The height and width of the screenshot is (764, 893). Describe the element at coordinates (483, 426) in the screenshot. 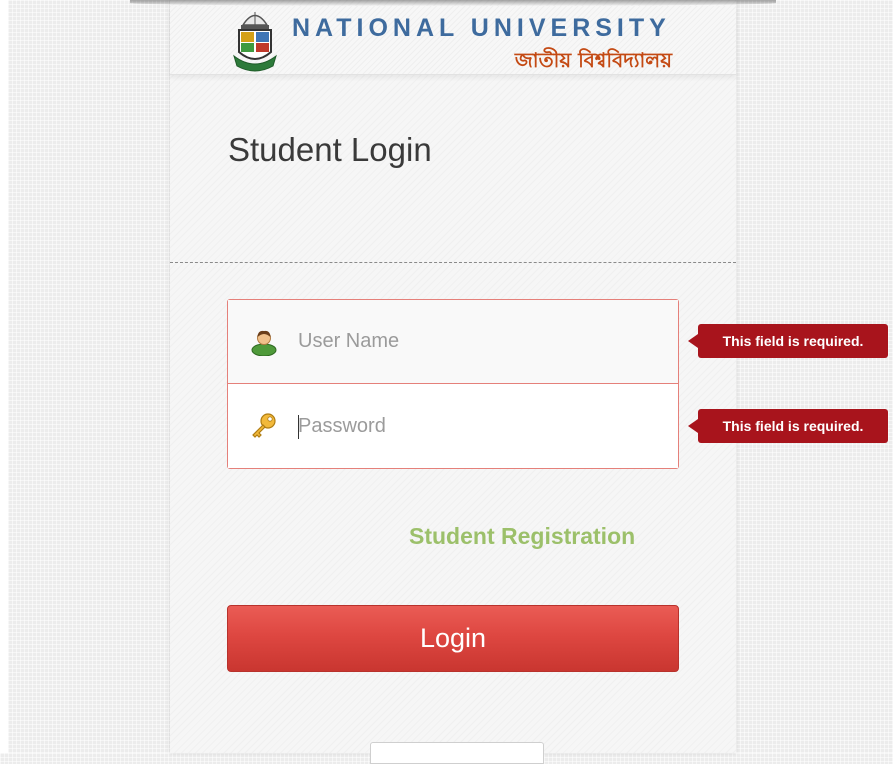

I see `password-input` at that location.